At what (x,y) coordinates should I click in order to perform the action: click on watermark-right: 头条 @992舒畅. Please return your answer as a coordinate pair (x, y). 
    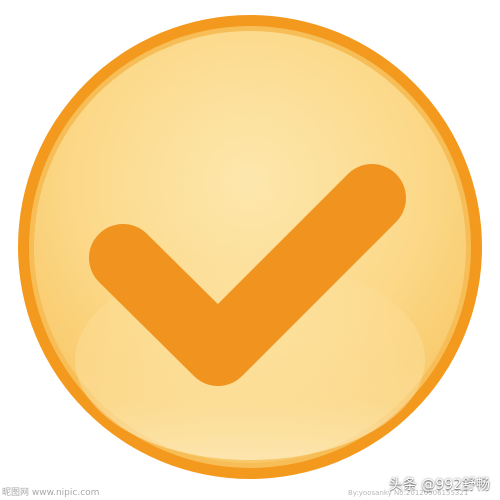
    Looking at the image, I should click on (439, 485).